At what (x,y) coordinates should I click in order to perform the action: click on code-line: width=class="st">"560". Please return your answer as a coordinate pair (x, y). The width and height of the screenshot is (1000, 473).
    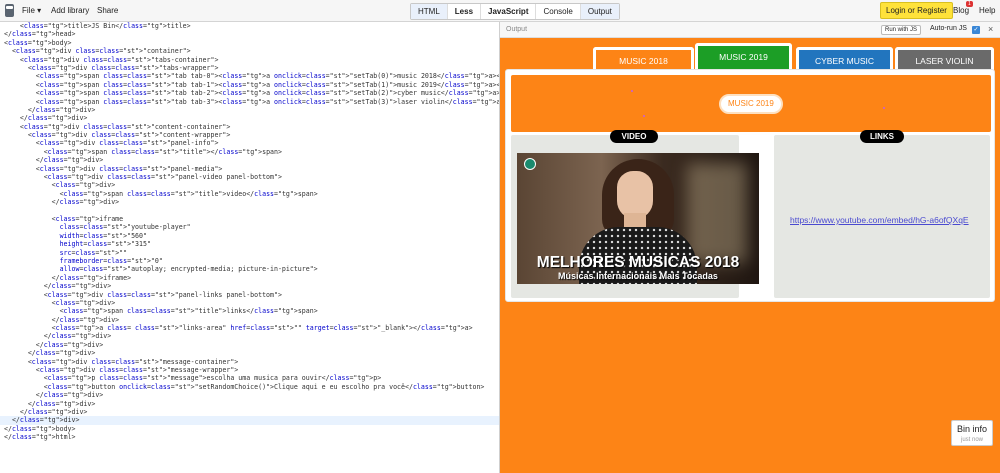
    Looking at the image, I should click on (249, 236).